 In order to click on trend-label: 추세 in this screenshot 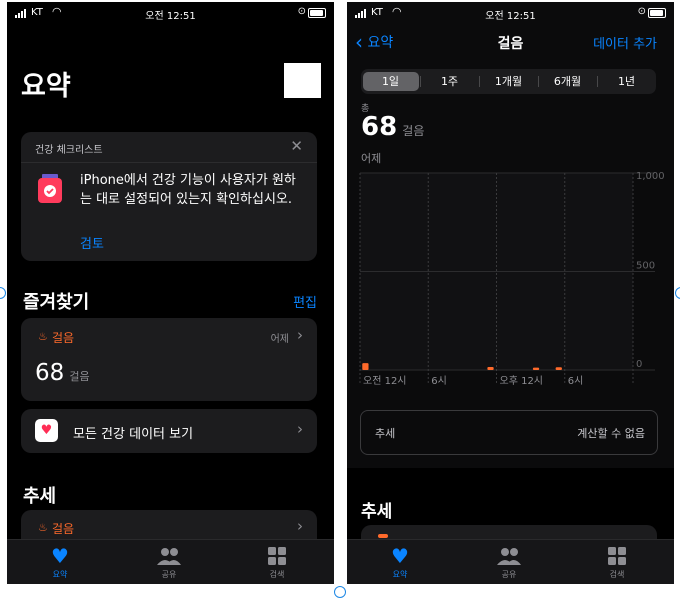, I will do `click(385, 433)`.